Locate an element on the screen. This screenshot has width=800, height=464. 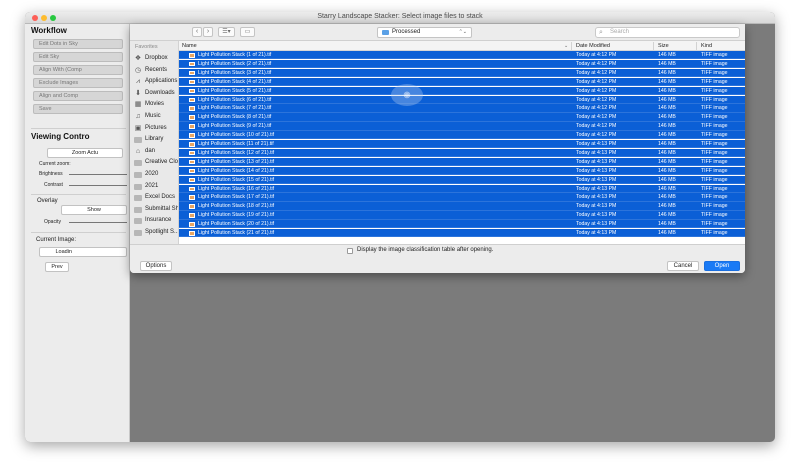
contrast-slider is located at coordinates (98, 185).